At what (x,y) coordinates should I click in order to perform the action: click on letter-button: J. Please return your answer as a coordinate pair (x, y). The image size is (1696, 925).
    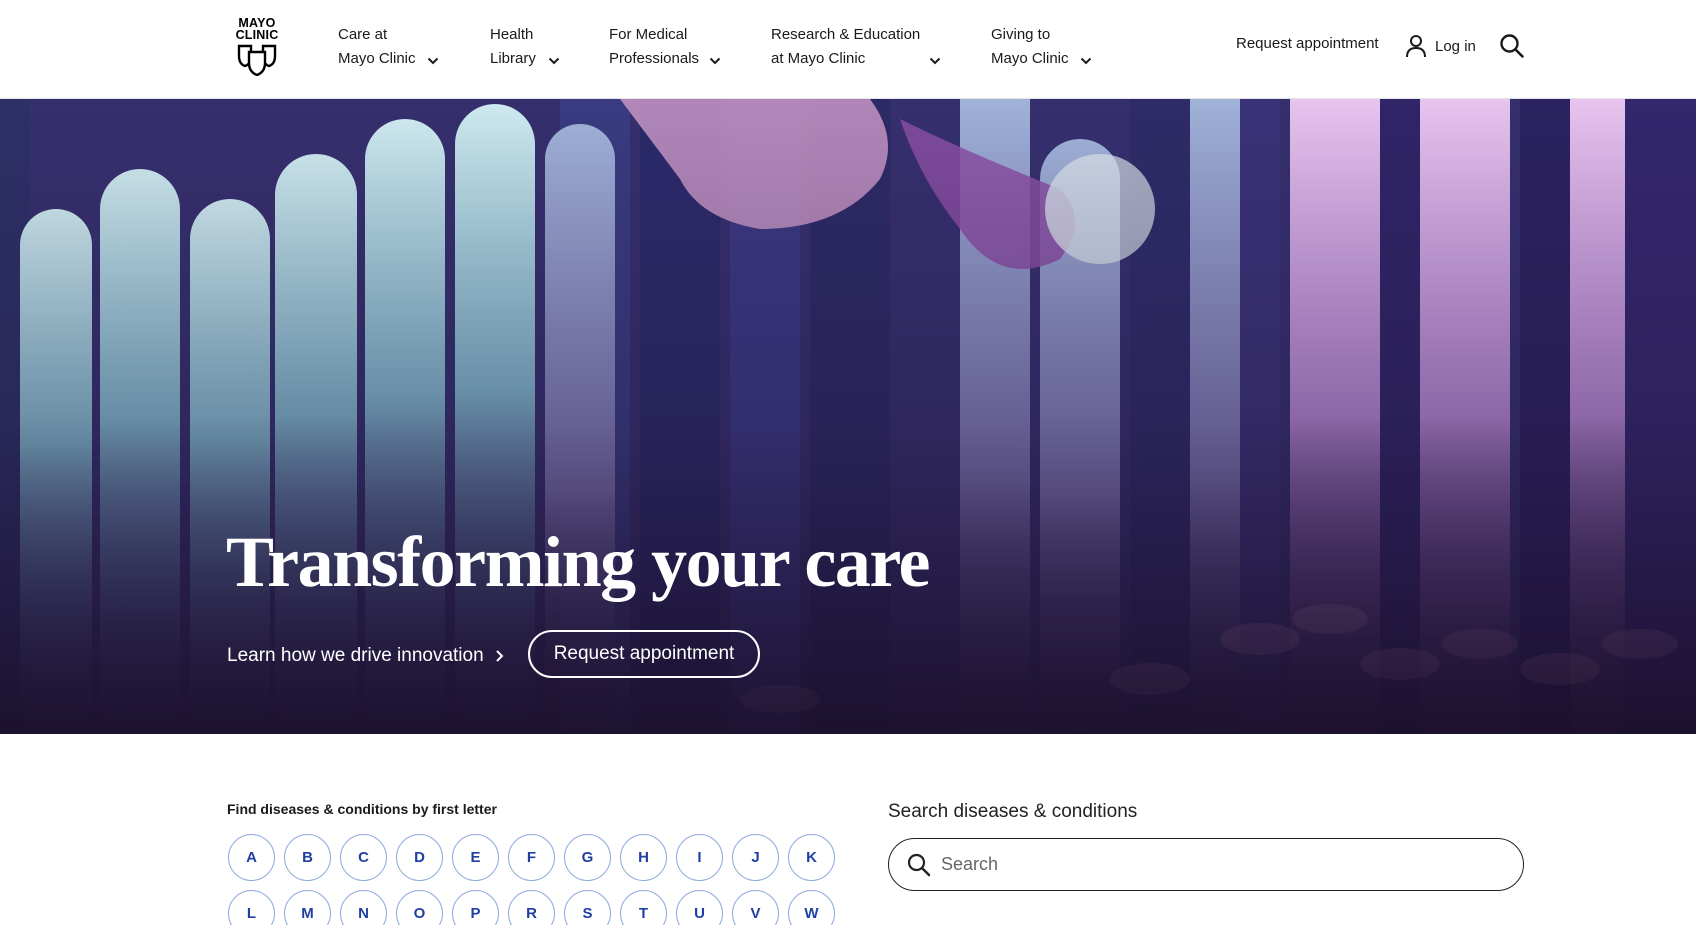
    Looking at the image, I should click on (755, 857).